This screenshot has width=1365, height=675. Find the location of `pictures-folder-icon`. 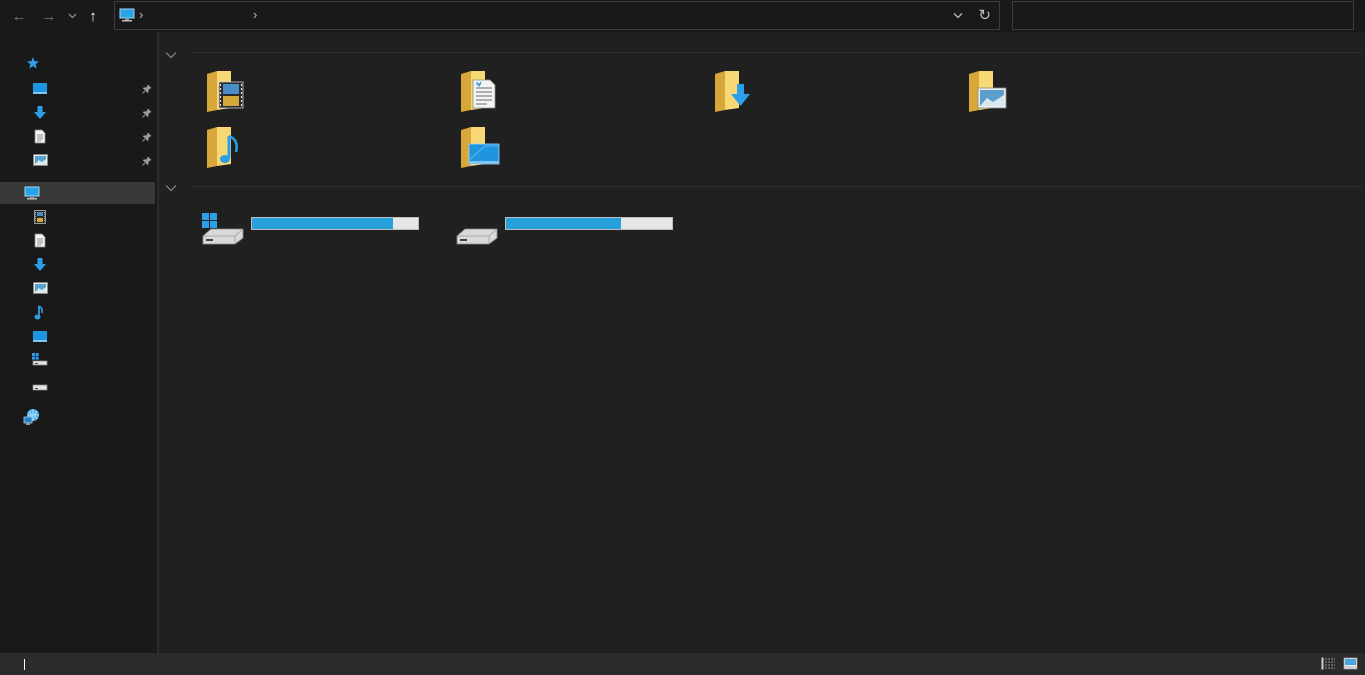

pictures-folder-icon is located at coordinates (988, 91).